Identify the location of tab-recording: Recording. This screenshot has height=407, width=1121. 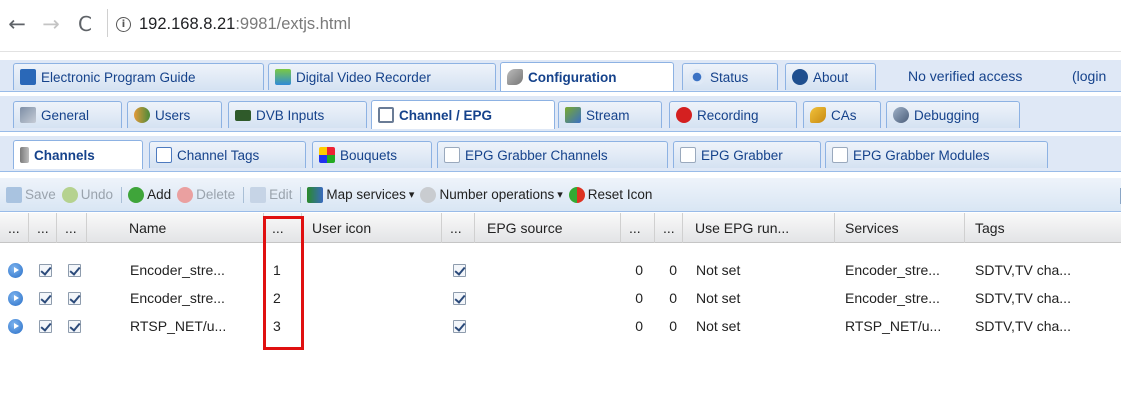
(733, 114).